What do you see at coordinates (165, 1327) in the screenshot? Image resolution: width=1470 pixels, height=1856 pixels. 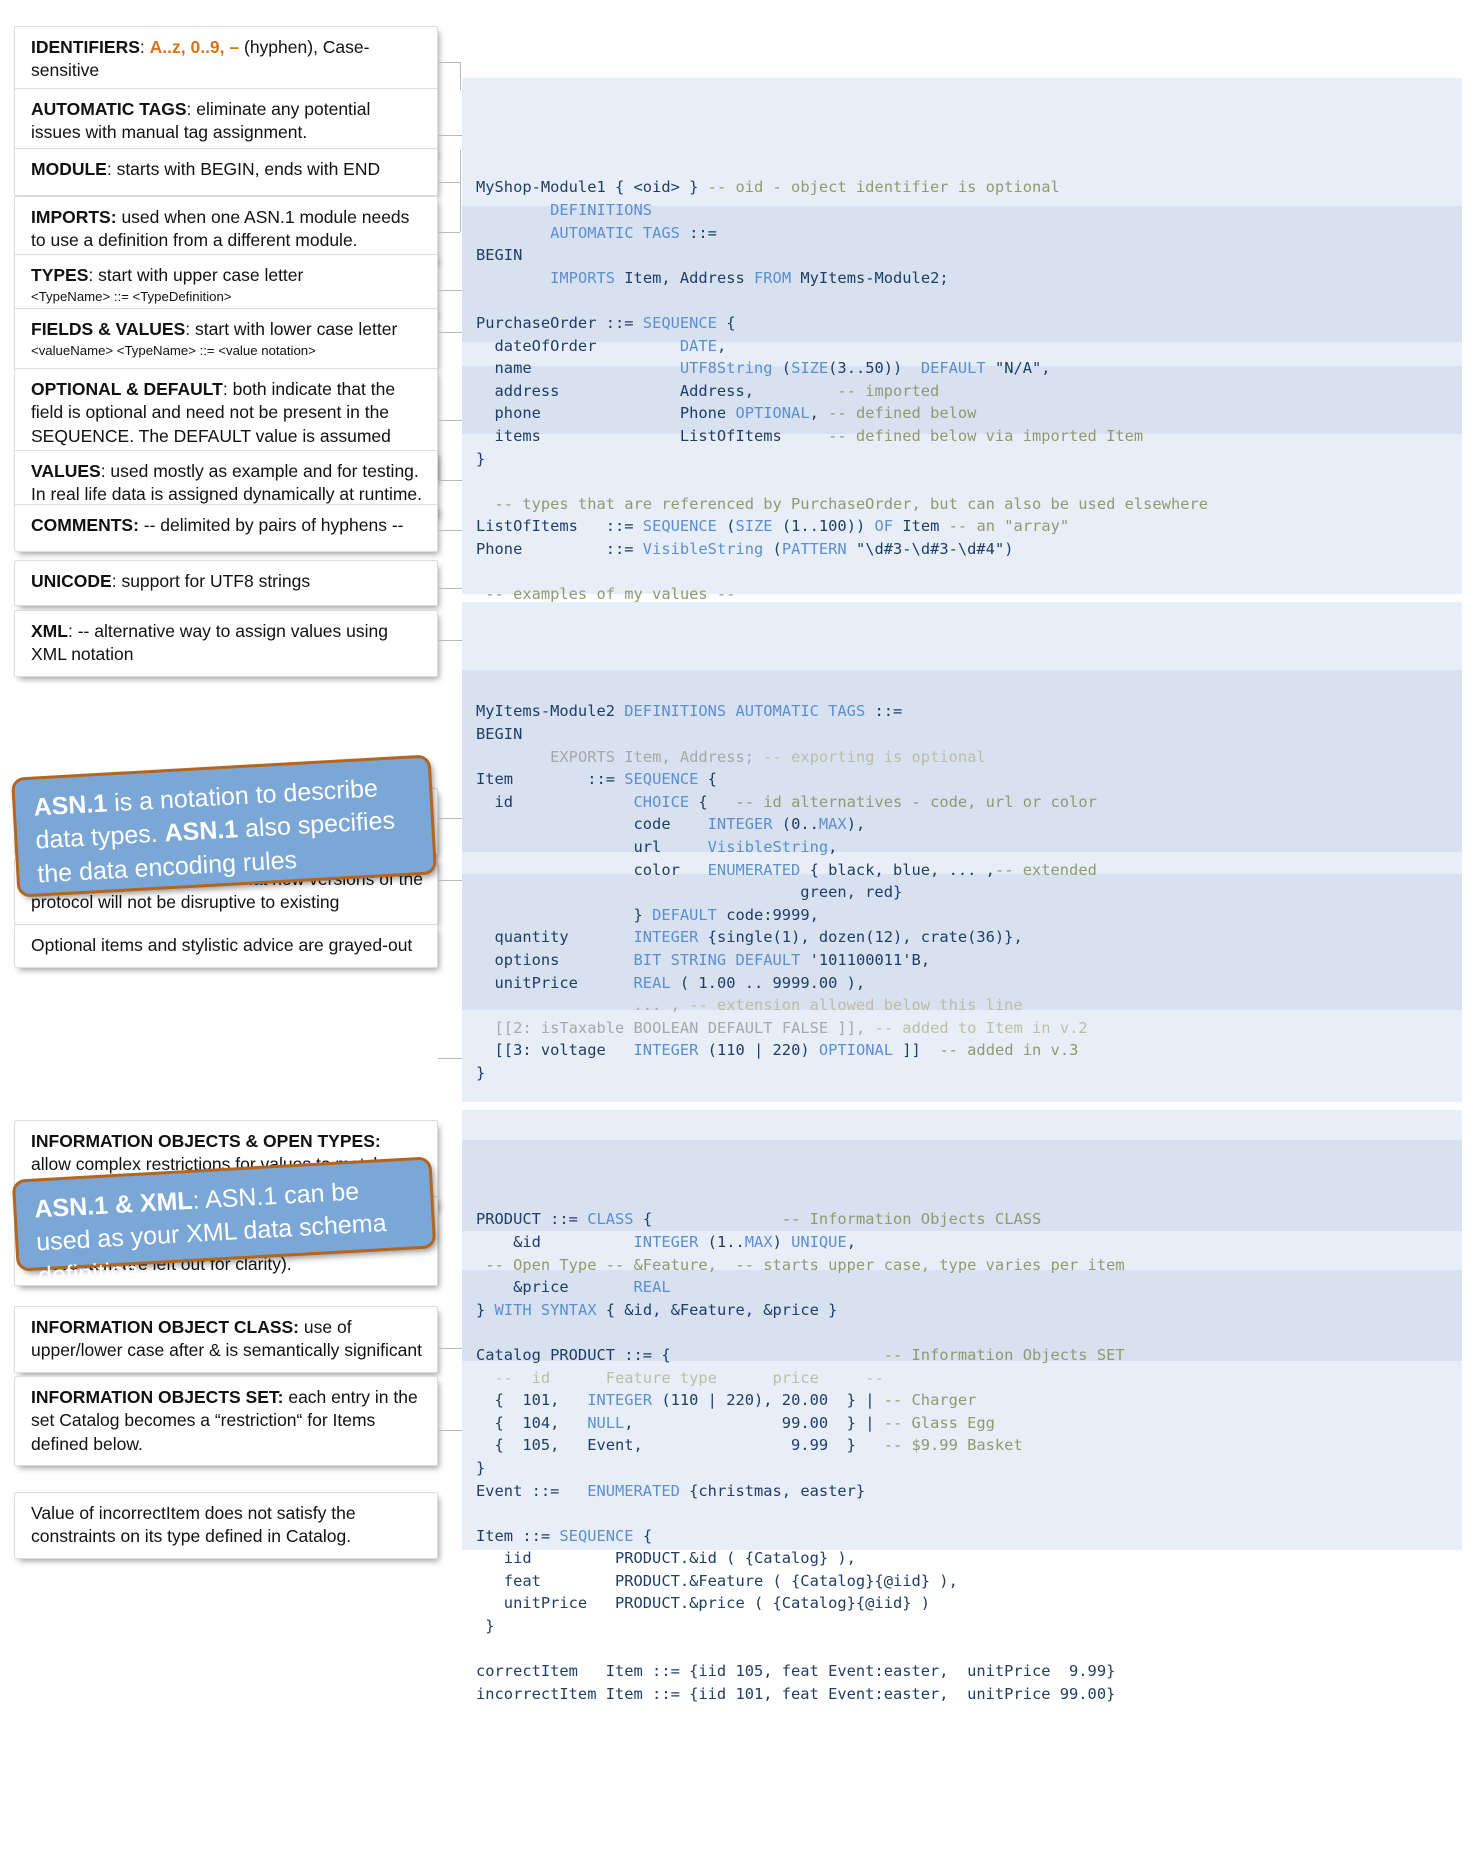 I see `note-title: INFORMATION OBJECT CLASS:` at bounding box center [165, 1327].